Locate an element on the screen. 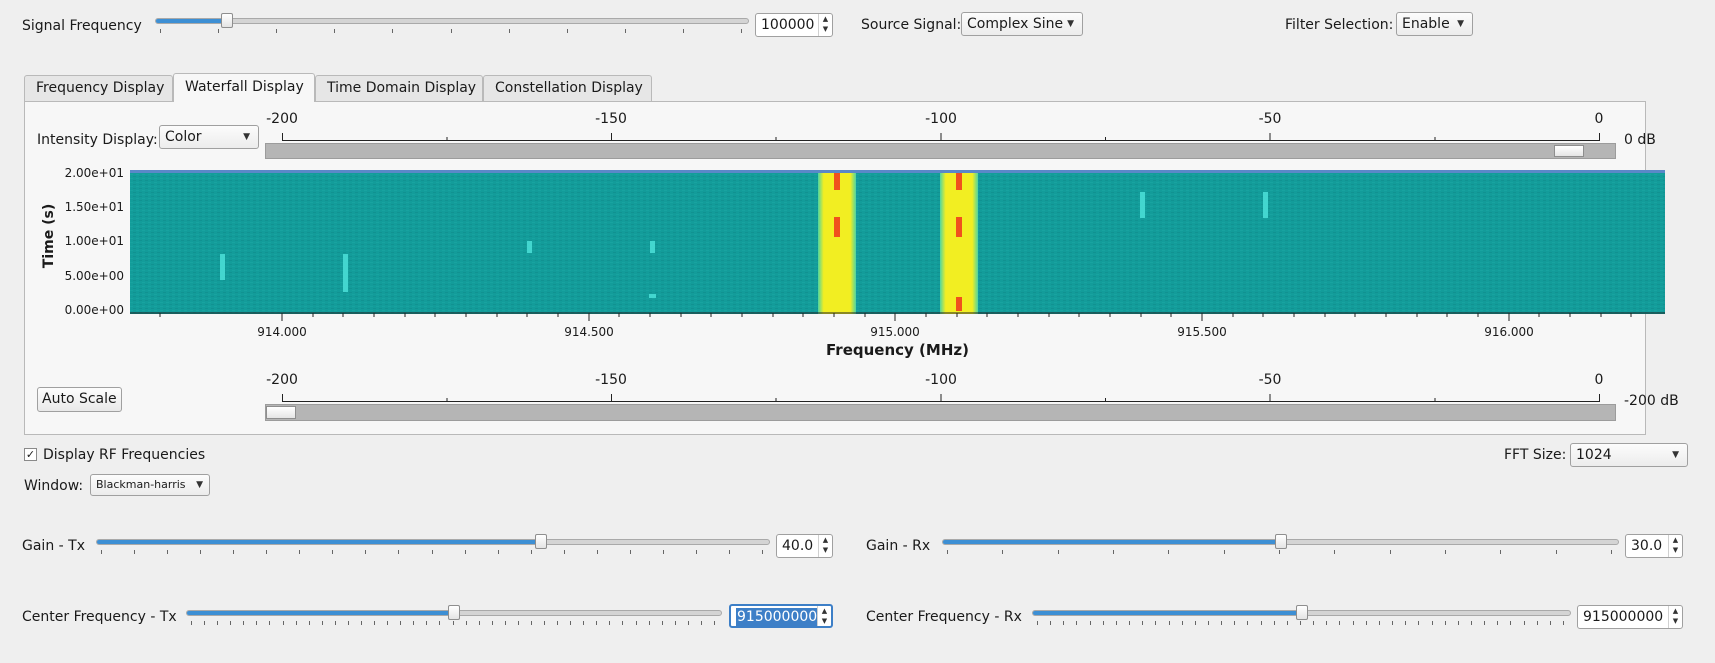 The height and width of the screenshot is (663, 1715). upper-intensity-slider is located at coordinates (940, 151).